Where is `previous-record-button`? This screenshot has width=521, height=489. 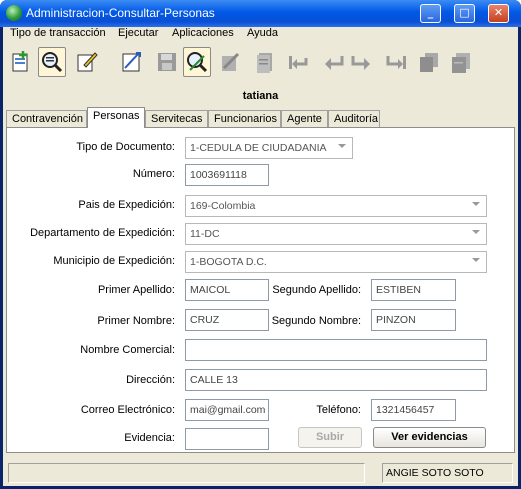 previous-record-button is located at coordinates (334, 62).